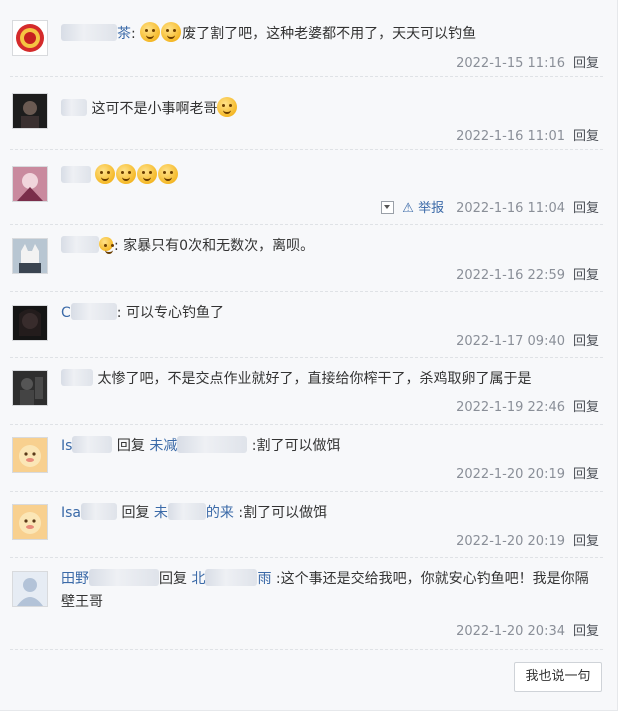  I want to click on comment-text: 废了割了吧，这种老婆都不用了，天天可以钓鱼, so click(329, 34).